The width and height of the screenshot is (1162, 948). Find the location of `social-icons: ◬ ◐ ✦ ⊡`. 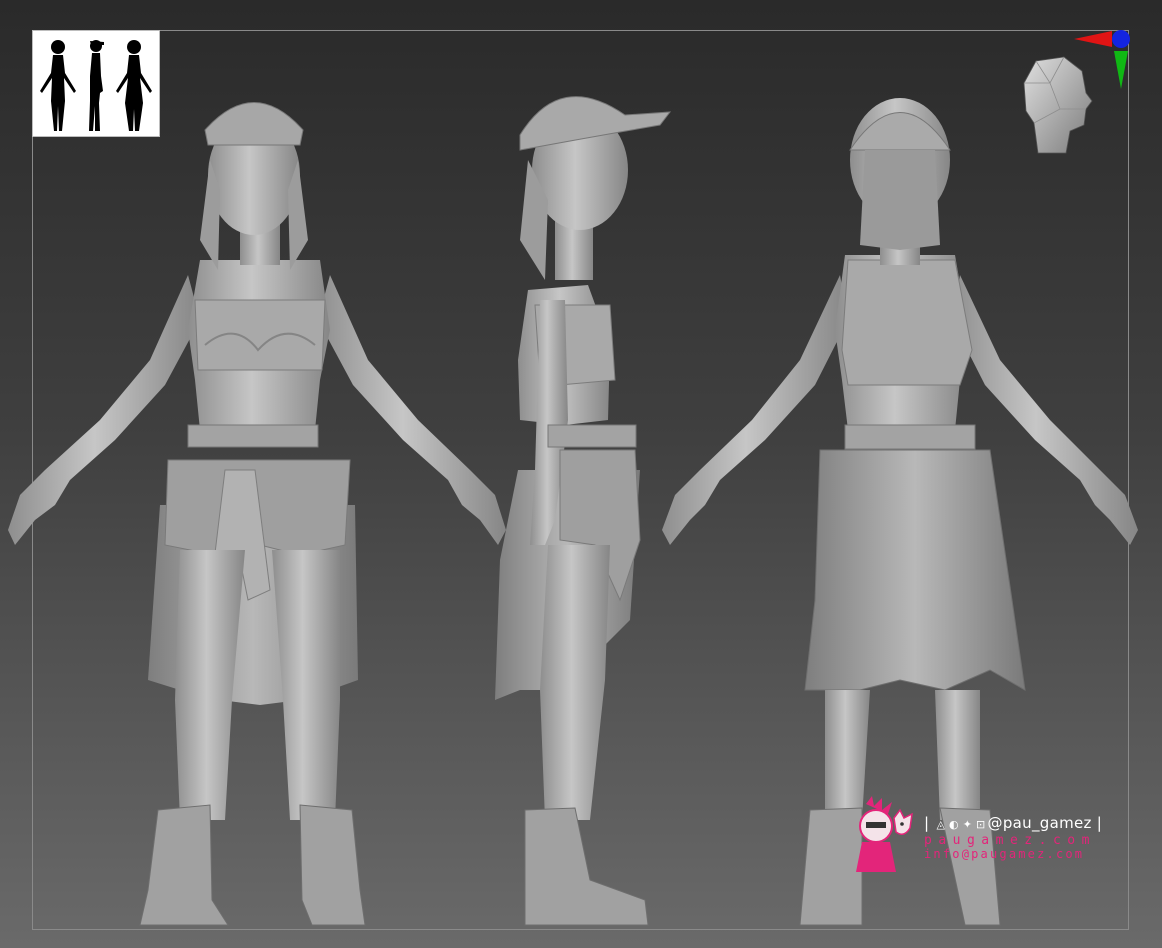

social-icons: ◬ ◐ ✦ ⊡ is located at coordinates (961, 824).